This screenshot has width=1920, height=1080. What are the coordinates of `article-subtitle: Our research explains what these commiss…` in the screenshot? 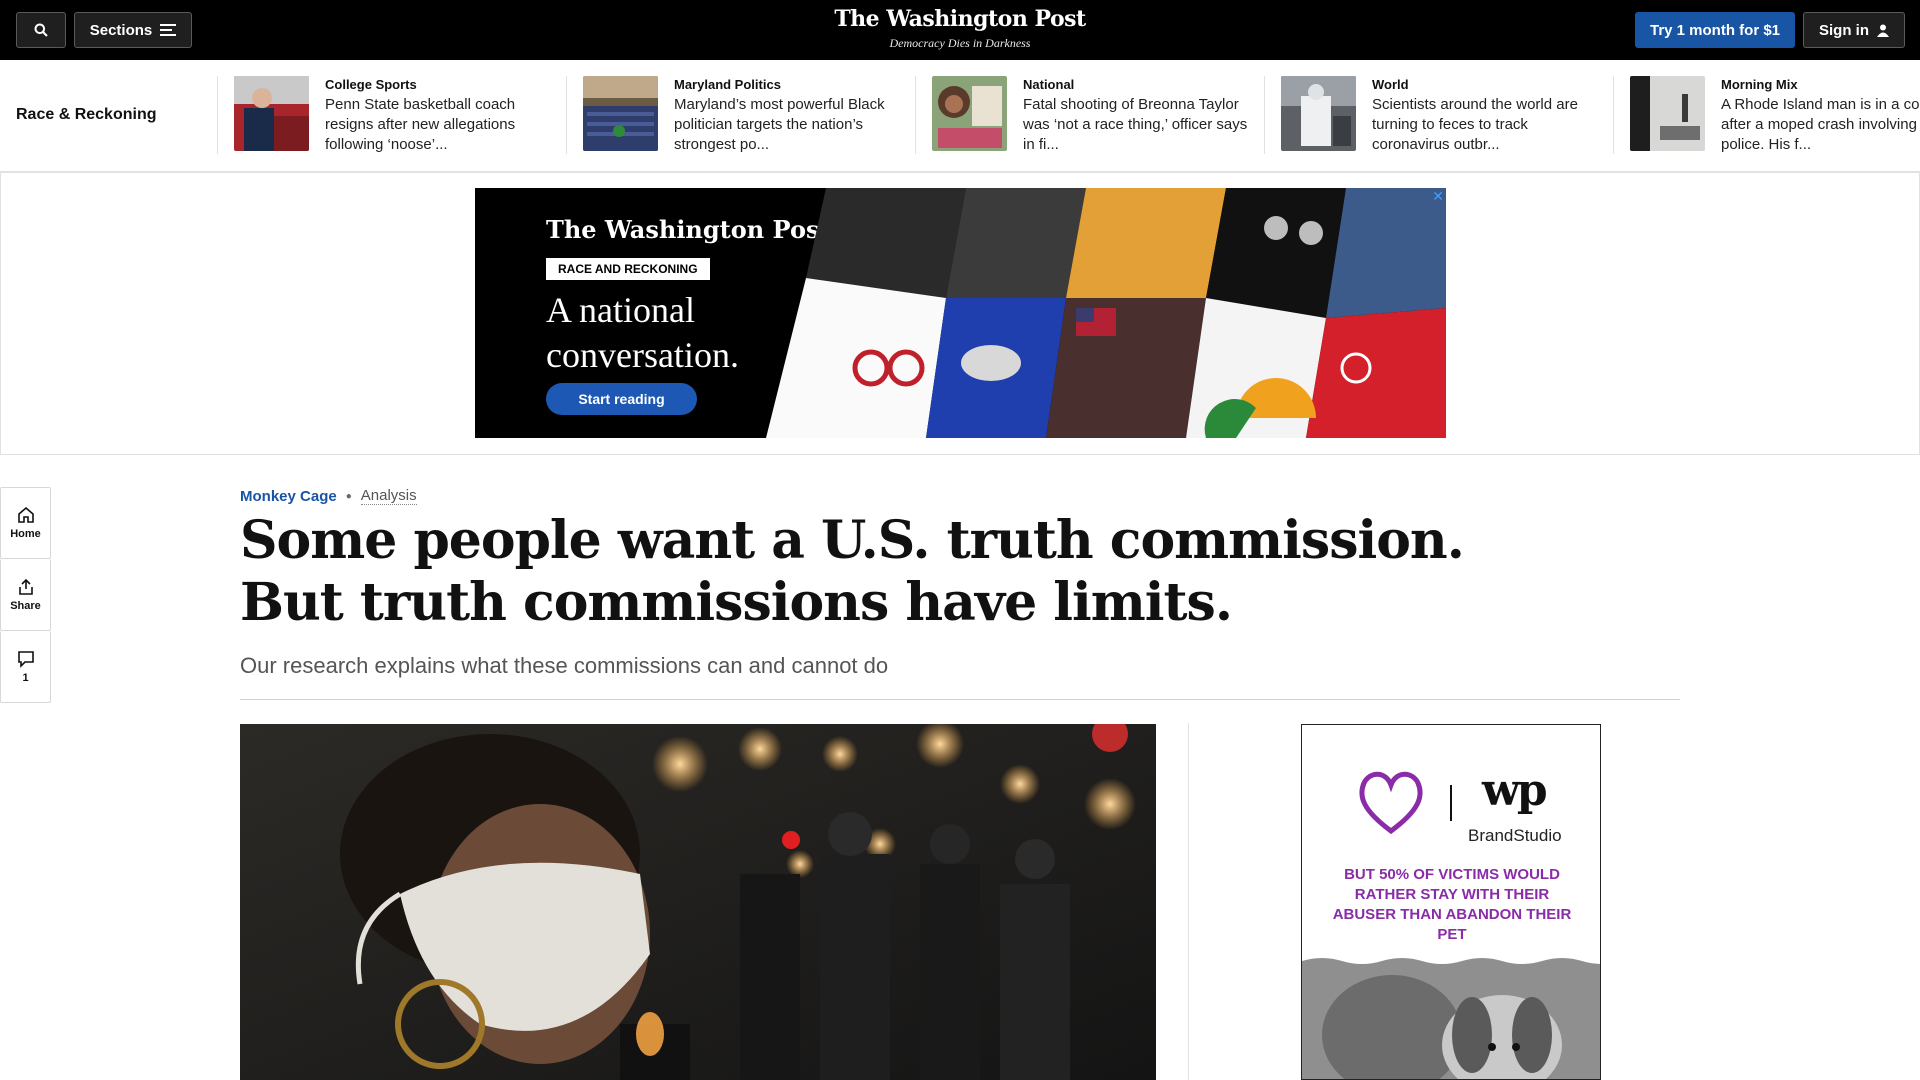 It's located at (564, 665).